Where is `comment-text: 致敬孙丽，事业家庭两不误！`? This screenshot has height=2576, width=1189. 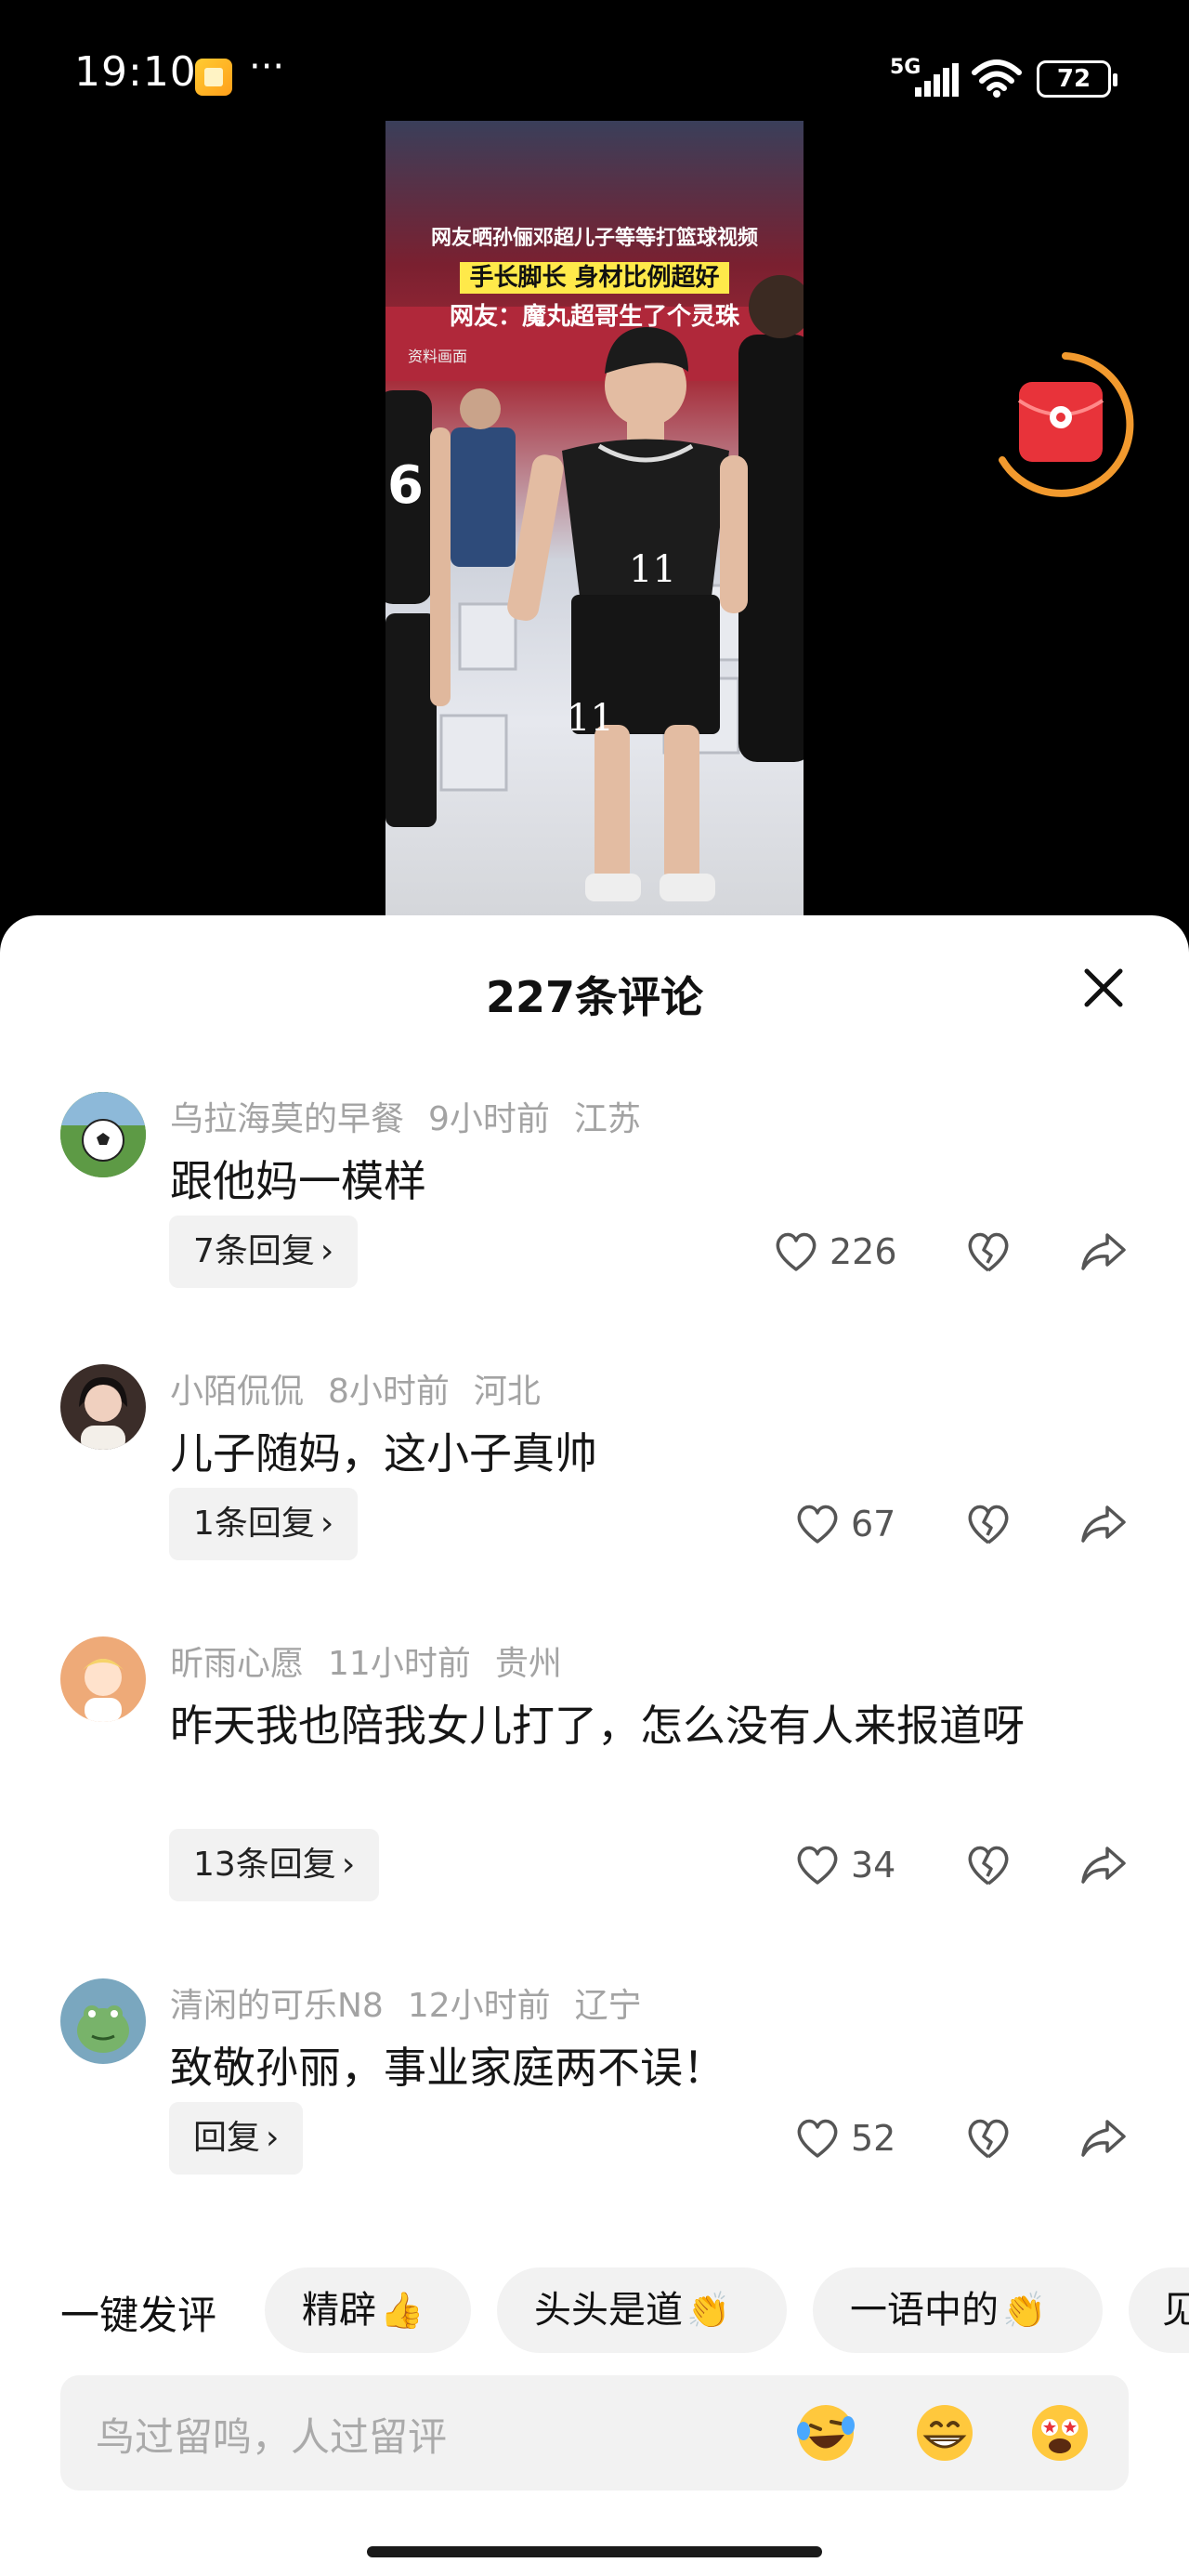 comment-text: 致敬孙丽，事业家庭两不误！ is located at coordinates (639, 2067).